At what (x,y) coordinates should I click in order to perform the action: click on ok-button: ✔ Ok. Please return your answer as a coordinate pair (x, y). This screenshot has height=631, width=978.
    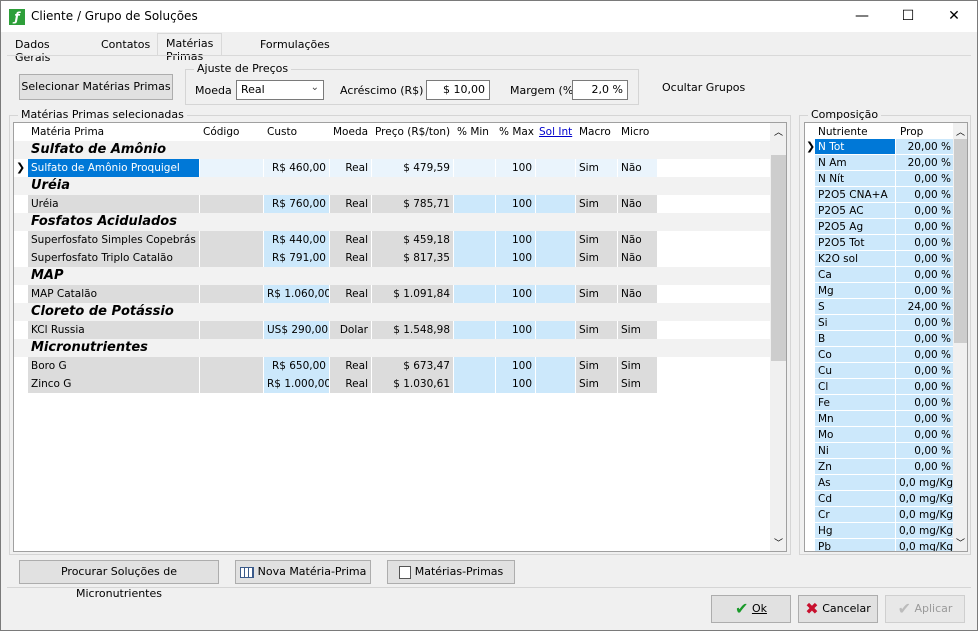
    Looking at the image, I should click on (751, 609).